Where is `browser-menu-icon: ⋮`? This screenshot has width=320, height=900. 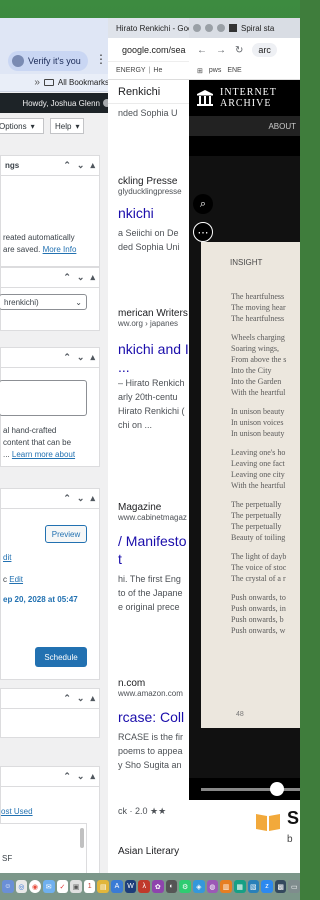 browser-menu-icon: ⋮ is located at coordinates (101, 59).